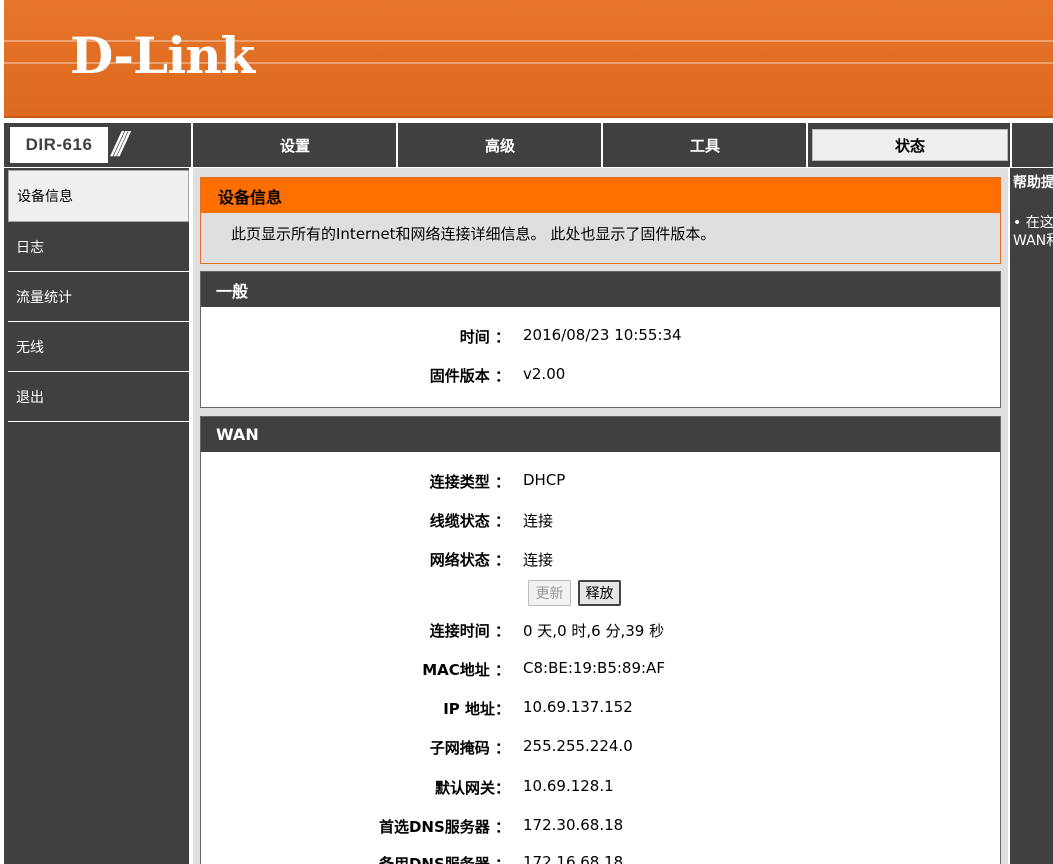  I want to click on model-name: DIR-616, so click(59, 145).